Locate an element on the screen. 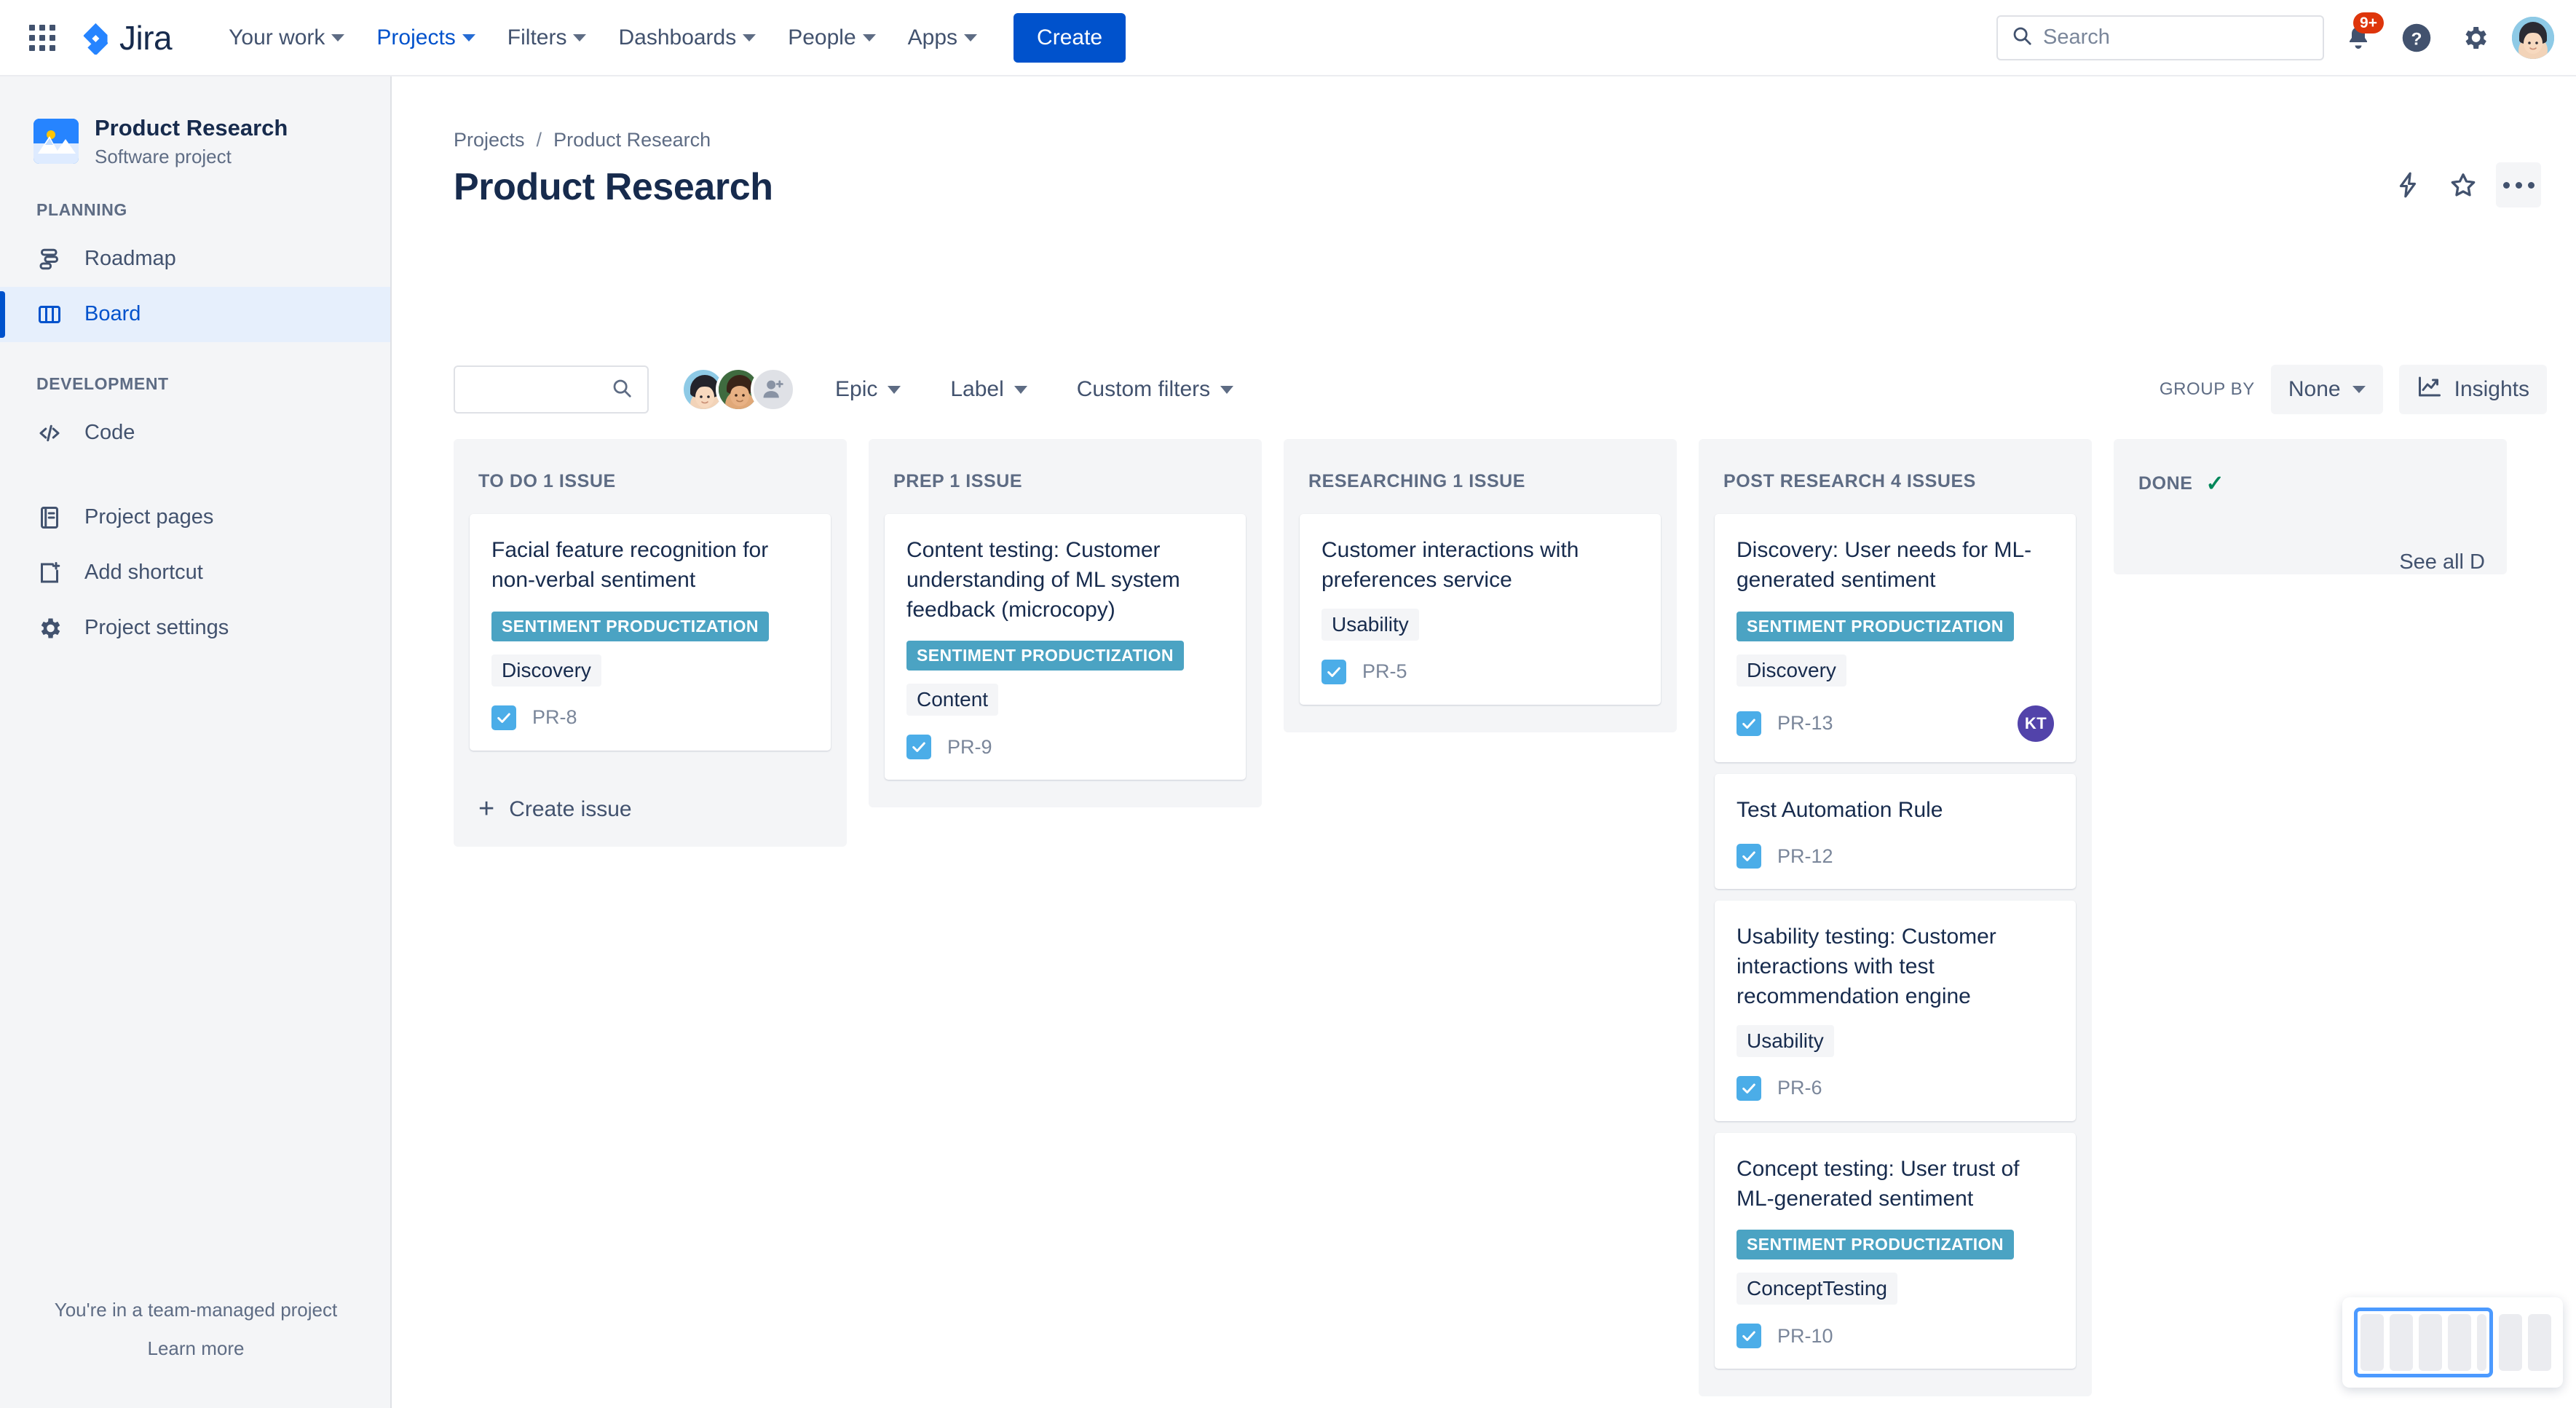 This screenshot has width=2576, height=1408. issue-key: PR-6 is located at coordinates (1800, 1088).